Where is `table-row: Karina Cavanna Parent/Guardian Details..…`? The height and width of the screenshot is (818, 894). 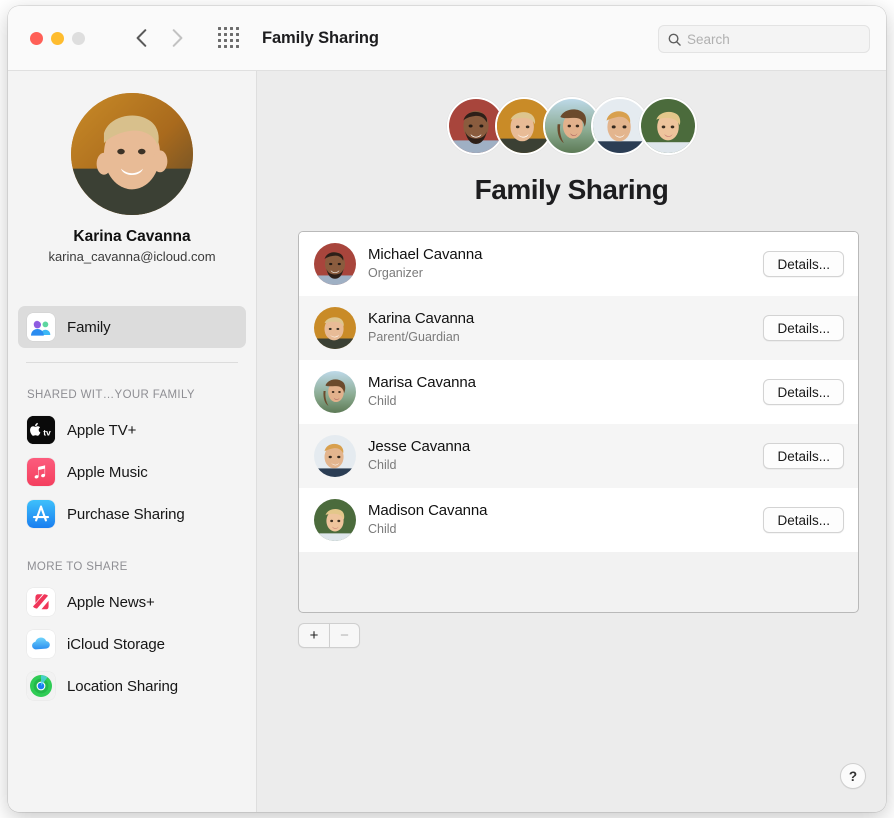
table-row: Karina Cavanna Parent/Guardian Details..… is located at coordinates (578, 328).